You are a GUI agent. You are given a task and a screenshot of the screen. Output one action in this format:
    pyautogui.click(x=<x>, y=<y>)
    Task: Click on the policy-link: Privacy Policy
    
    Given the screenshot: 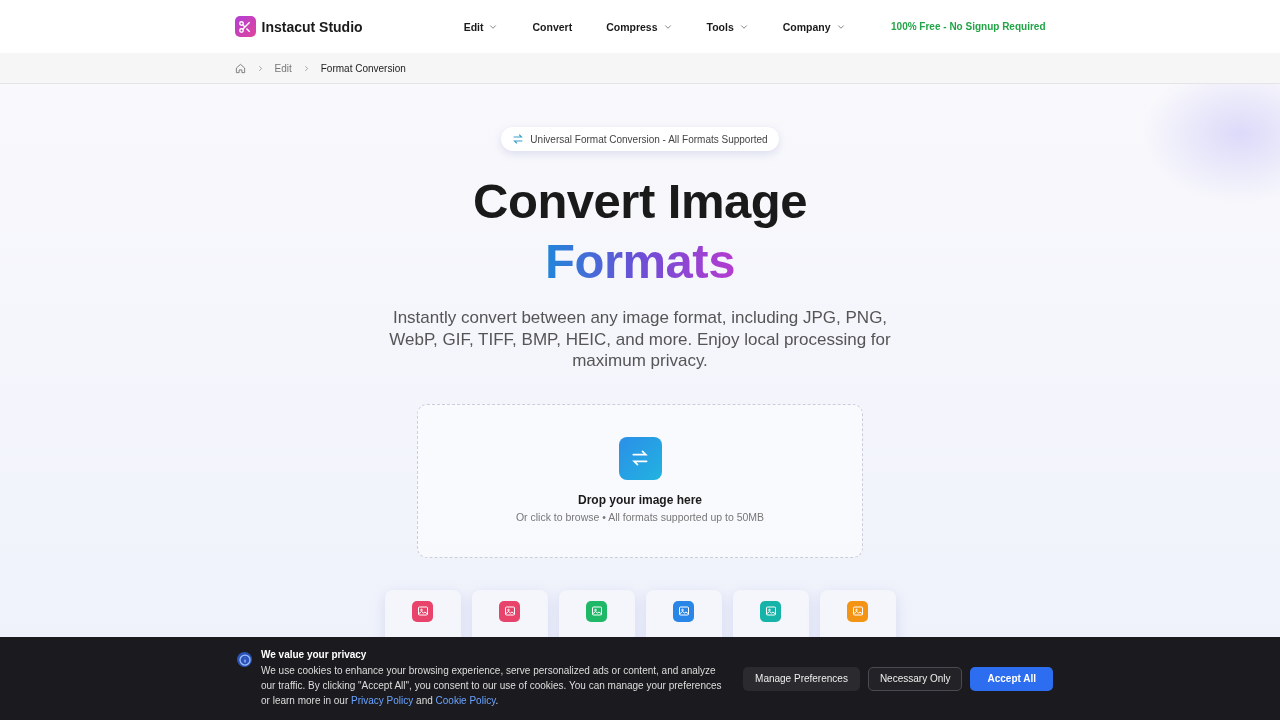 What is the action you would take?
    pyautogui.click(x=382, y=700)
    